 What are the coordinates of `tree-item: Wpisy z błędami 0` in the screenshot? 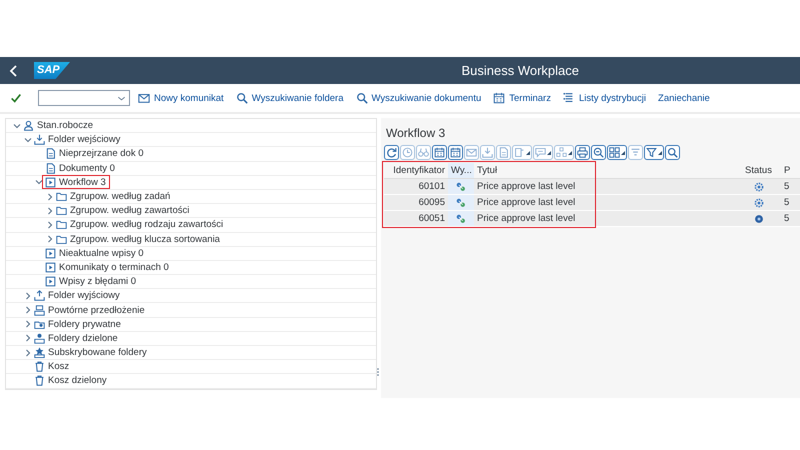 It's located at (97, 282).